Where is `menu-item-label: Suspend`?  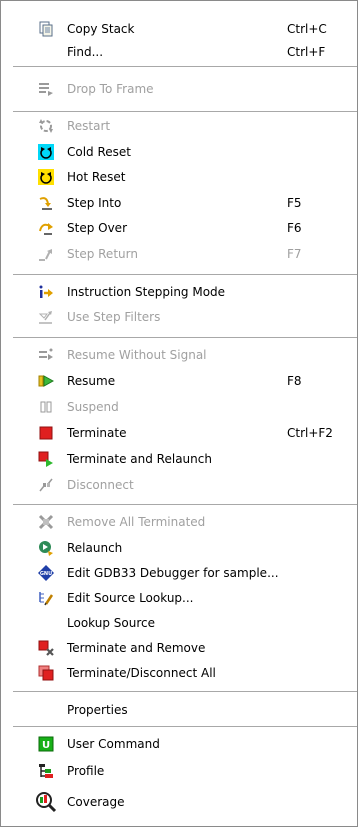
menu-item-label: Suspend is located at coordinates (93, 407).